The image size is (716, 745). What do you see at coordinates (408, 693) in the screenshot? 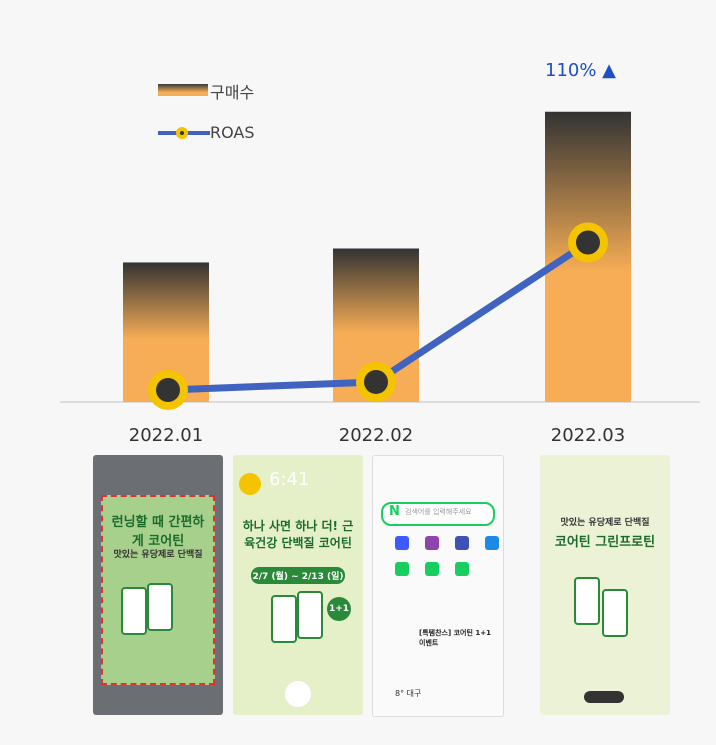
I see `weather-text: 8° 대구` at bounding box center [408, 693].